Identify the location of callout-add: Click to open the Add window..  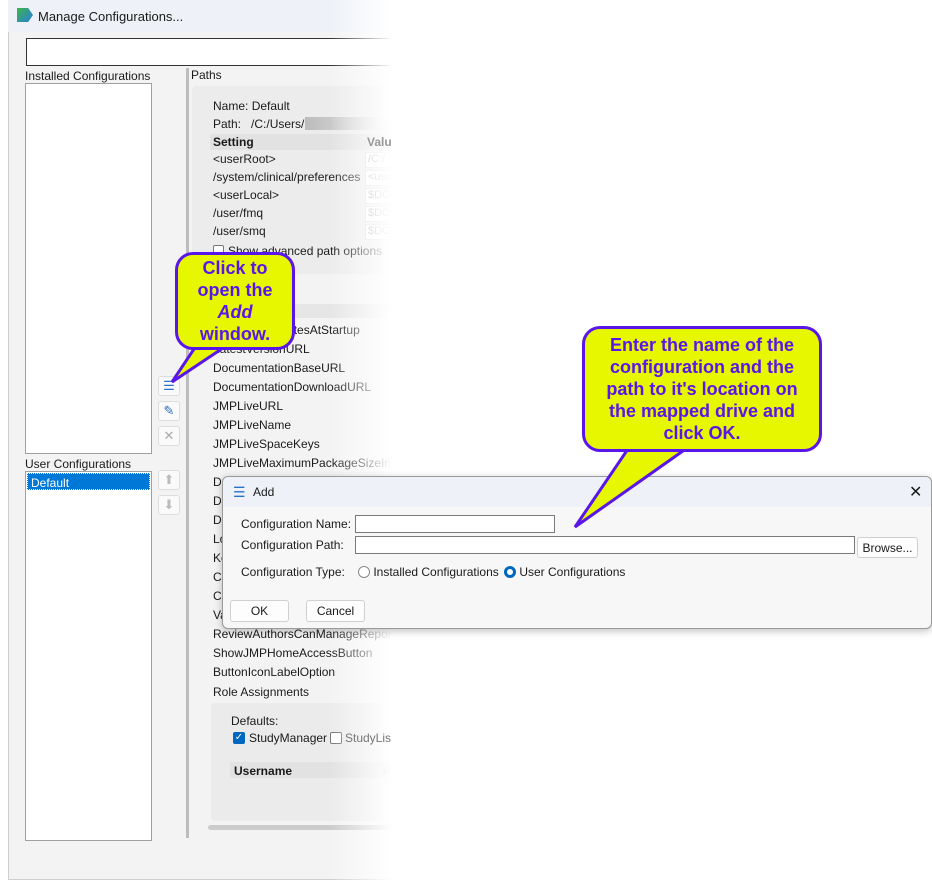
(235, 301).